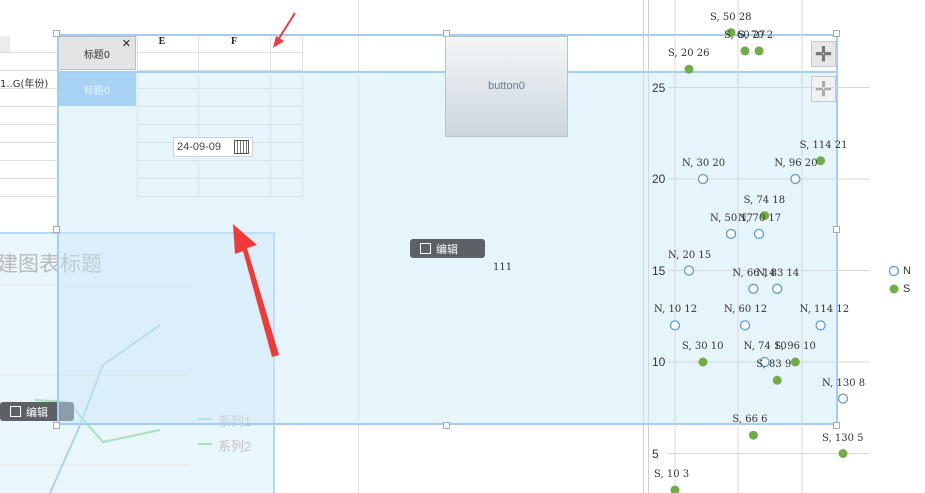 This screenshot has width=925, height=493. I want to click on scatter-point-label: S, 130 5, so click(843, 438).